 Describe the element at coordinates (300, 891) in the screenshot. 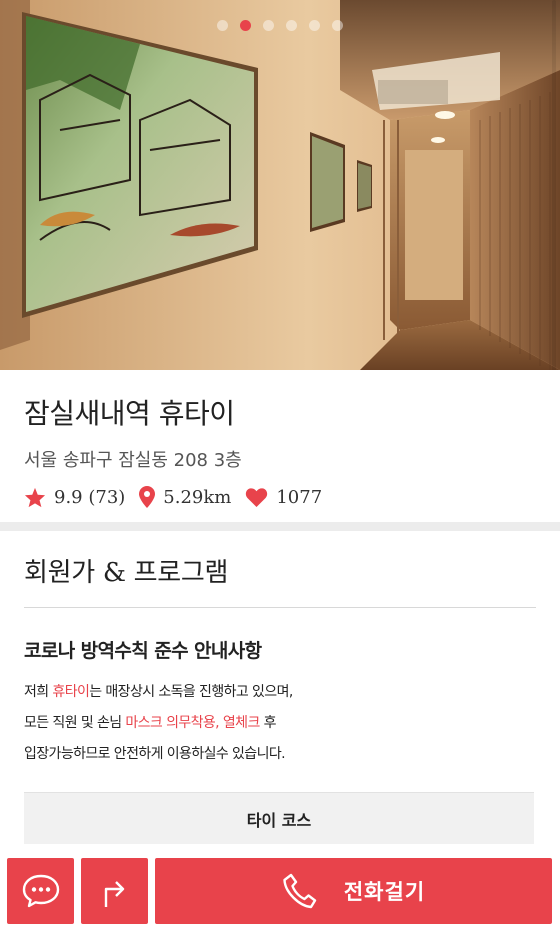

I see `phone-icon` at that location.